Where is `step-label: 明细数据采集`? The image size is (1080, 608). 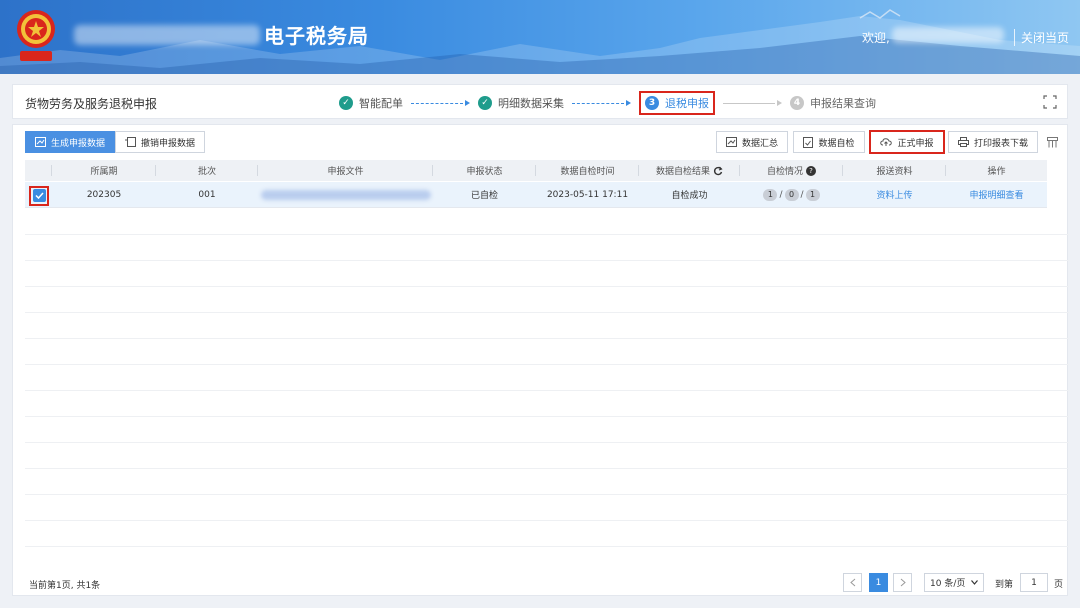 step-label: 明细数据采集 is located at coordinates (531, 103).